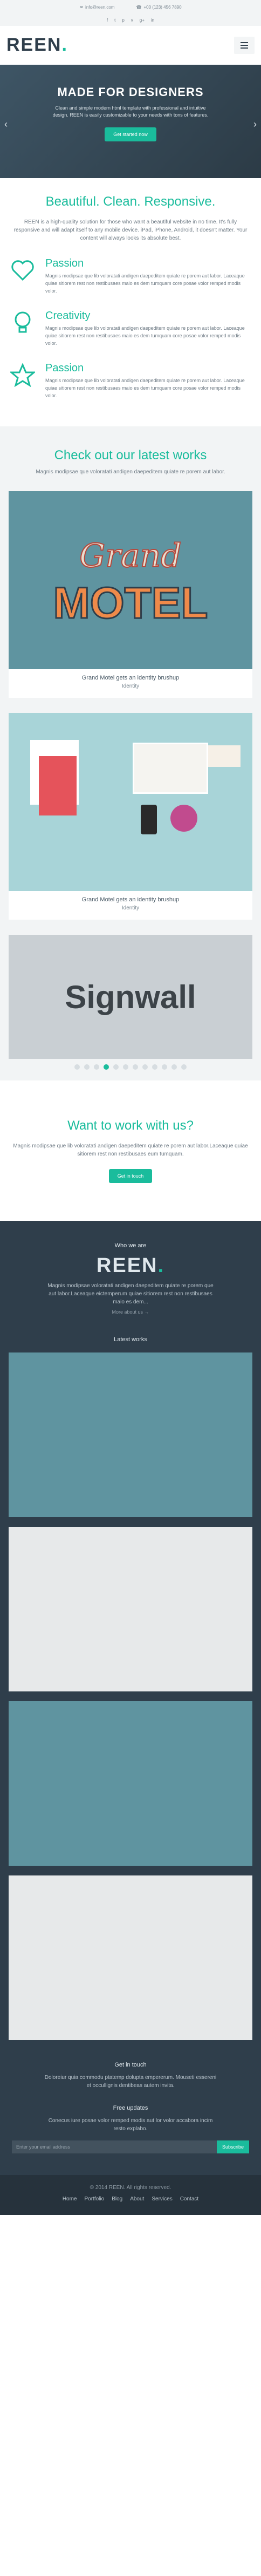  What do you see at coordinates (139, 7) in the screenshot?
I see `phone-icon: ☎` at bounding box center [139, 7].